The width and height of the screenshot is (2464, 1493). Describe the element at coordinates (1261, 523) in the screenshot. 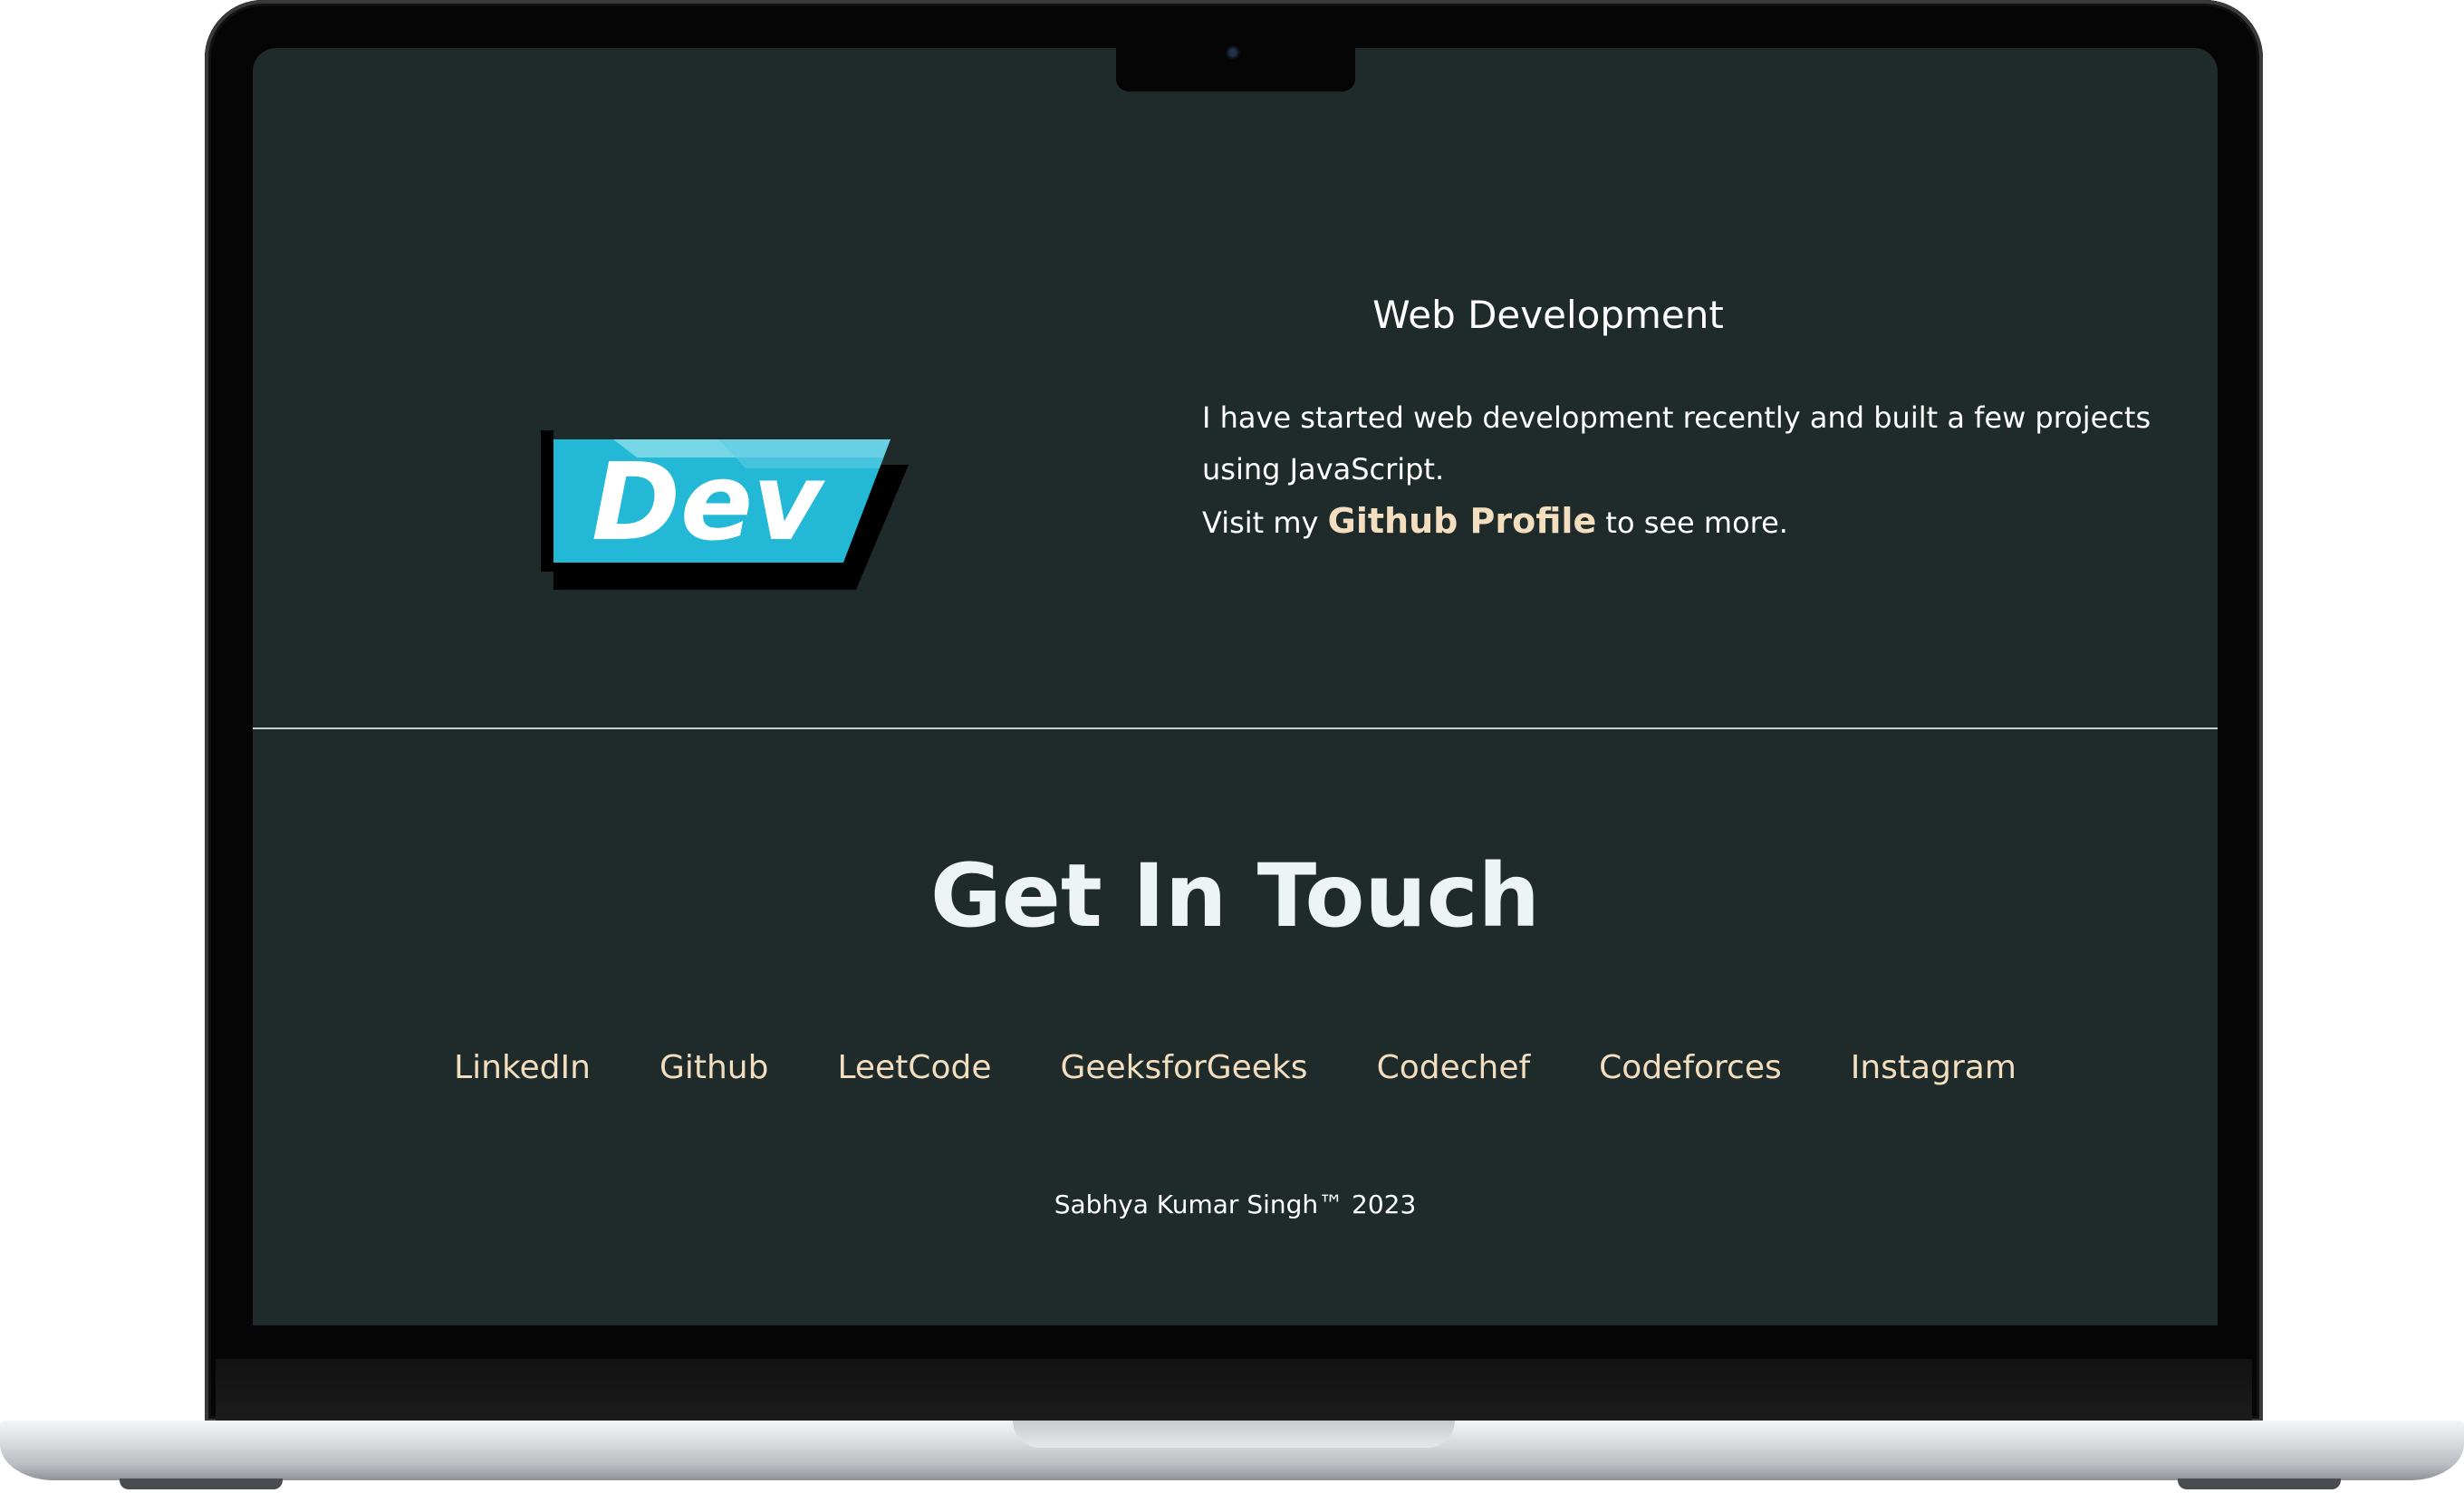

I see `visit-prefix: Visit my` at that location.